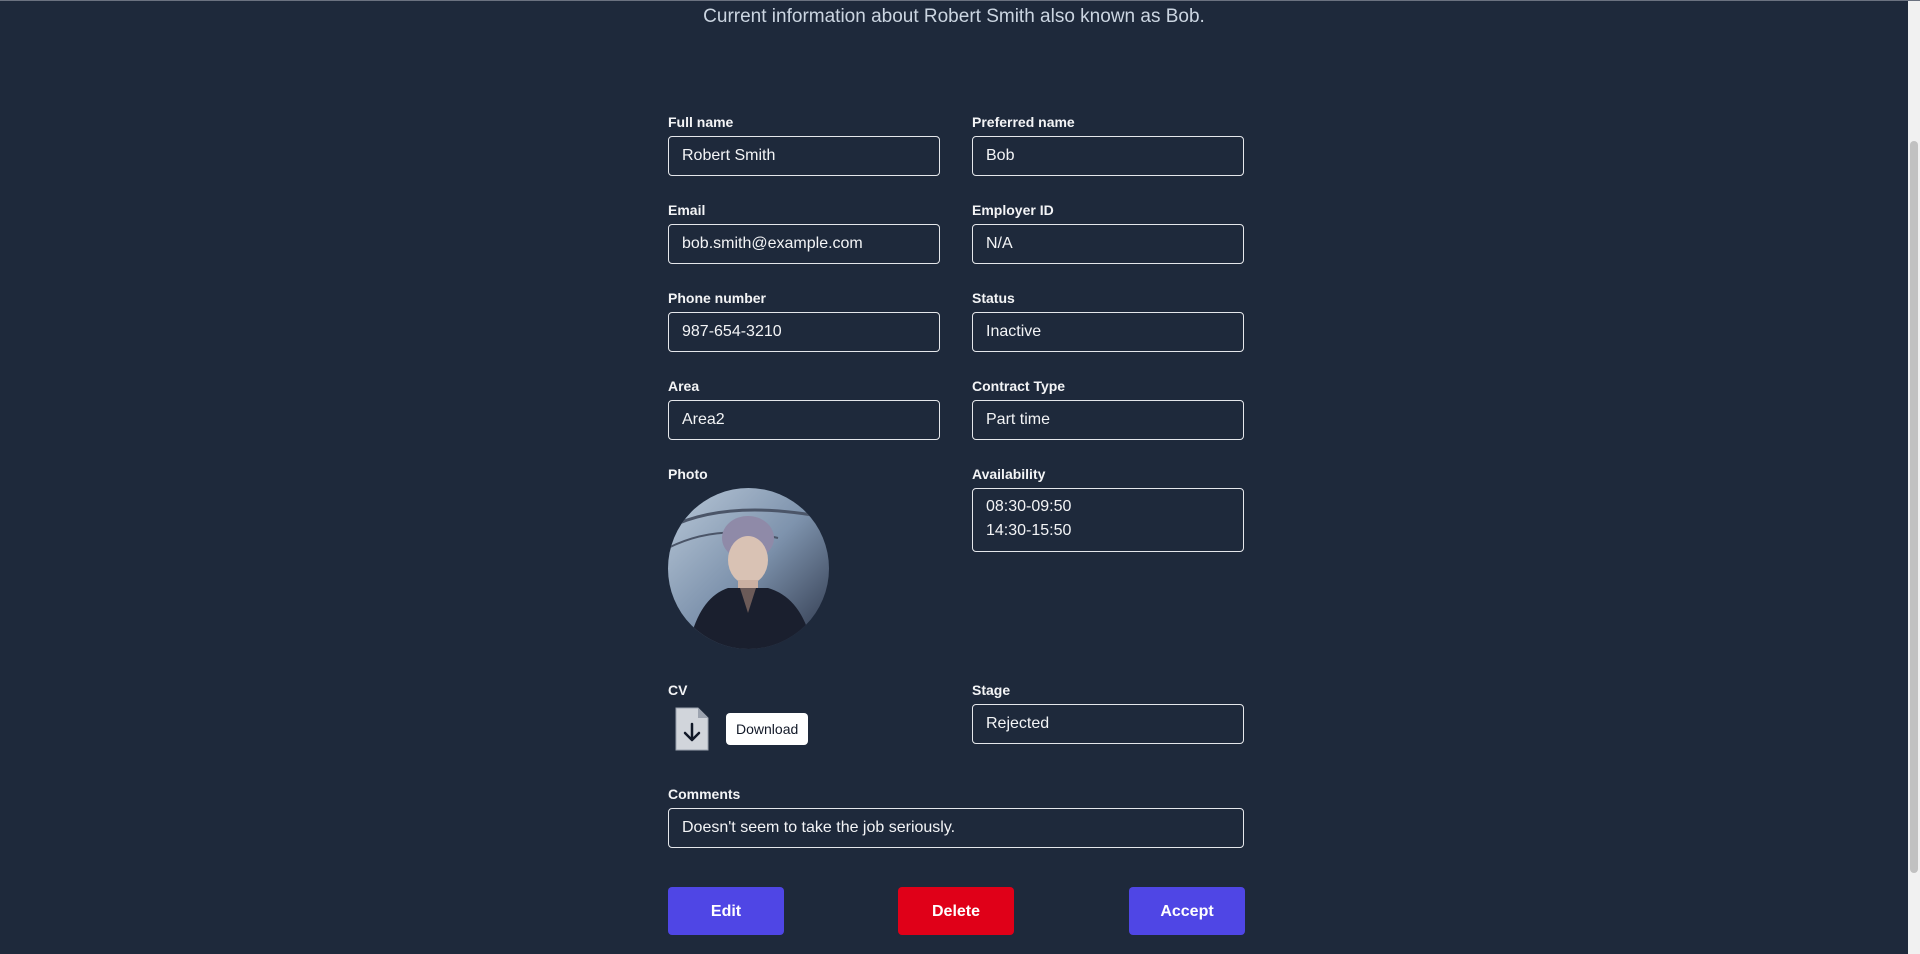 The width and height of the screenshot is (1920, 954). I want to click on delete-button: Delete, so click(956, 911).